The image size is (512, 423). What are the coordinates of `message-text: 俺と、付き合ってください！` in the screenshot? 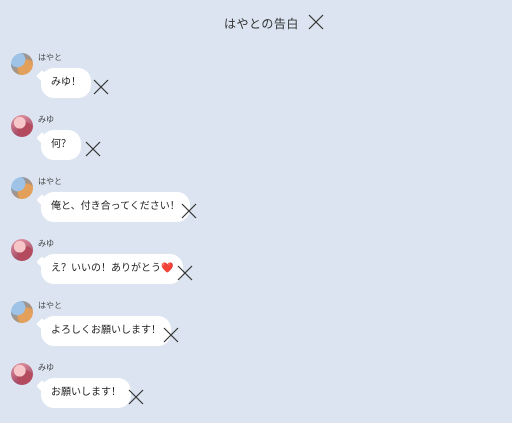 It's located at (115, 206).